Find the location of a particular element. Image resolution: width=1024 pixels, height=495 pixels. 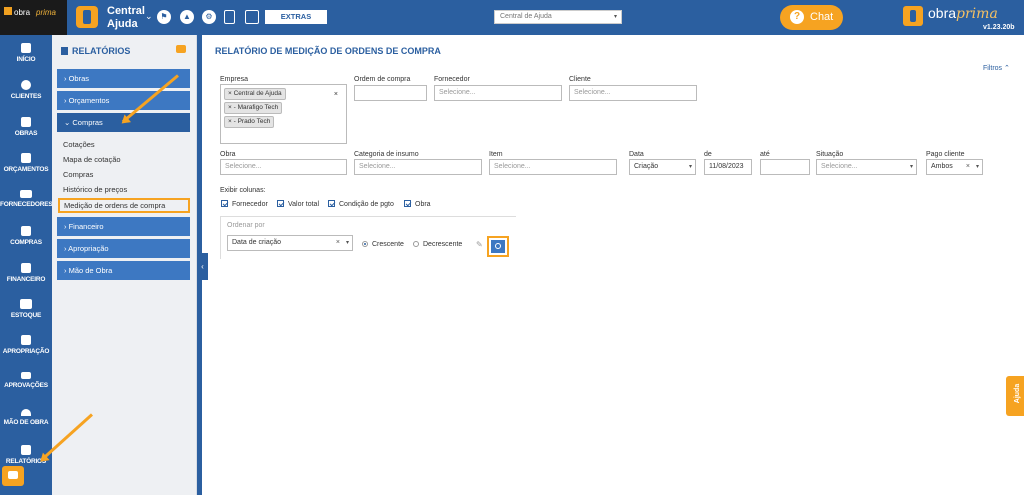

col-condicao-checkbox: Condição de pgto is located at coordinates (361, 204).